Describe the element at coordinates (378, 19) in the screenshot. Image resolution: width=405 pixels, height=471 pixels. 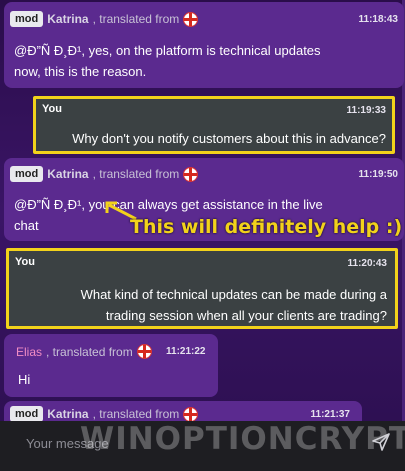
I see `message-time: 11:18:43` at that location.